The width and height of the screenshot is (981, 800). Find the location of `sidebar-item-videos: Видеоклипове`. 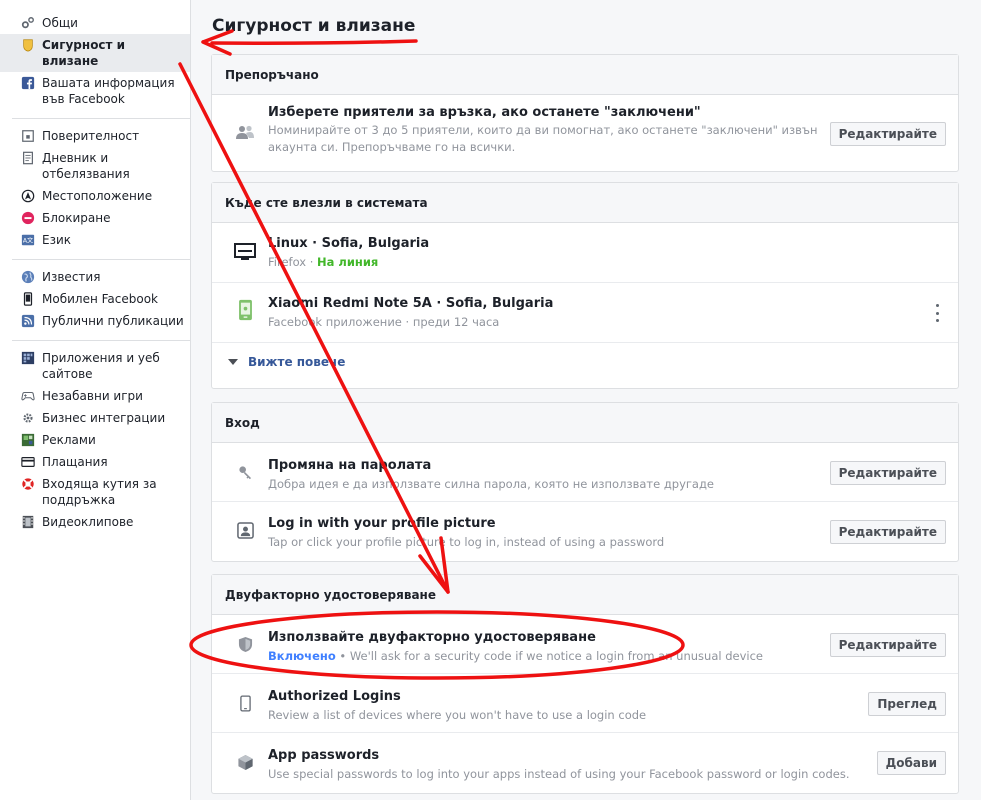

sidebar-item-videos: Видеоклипове is located at coordinates (95, 522).